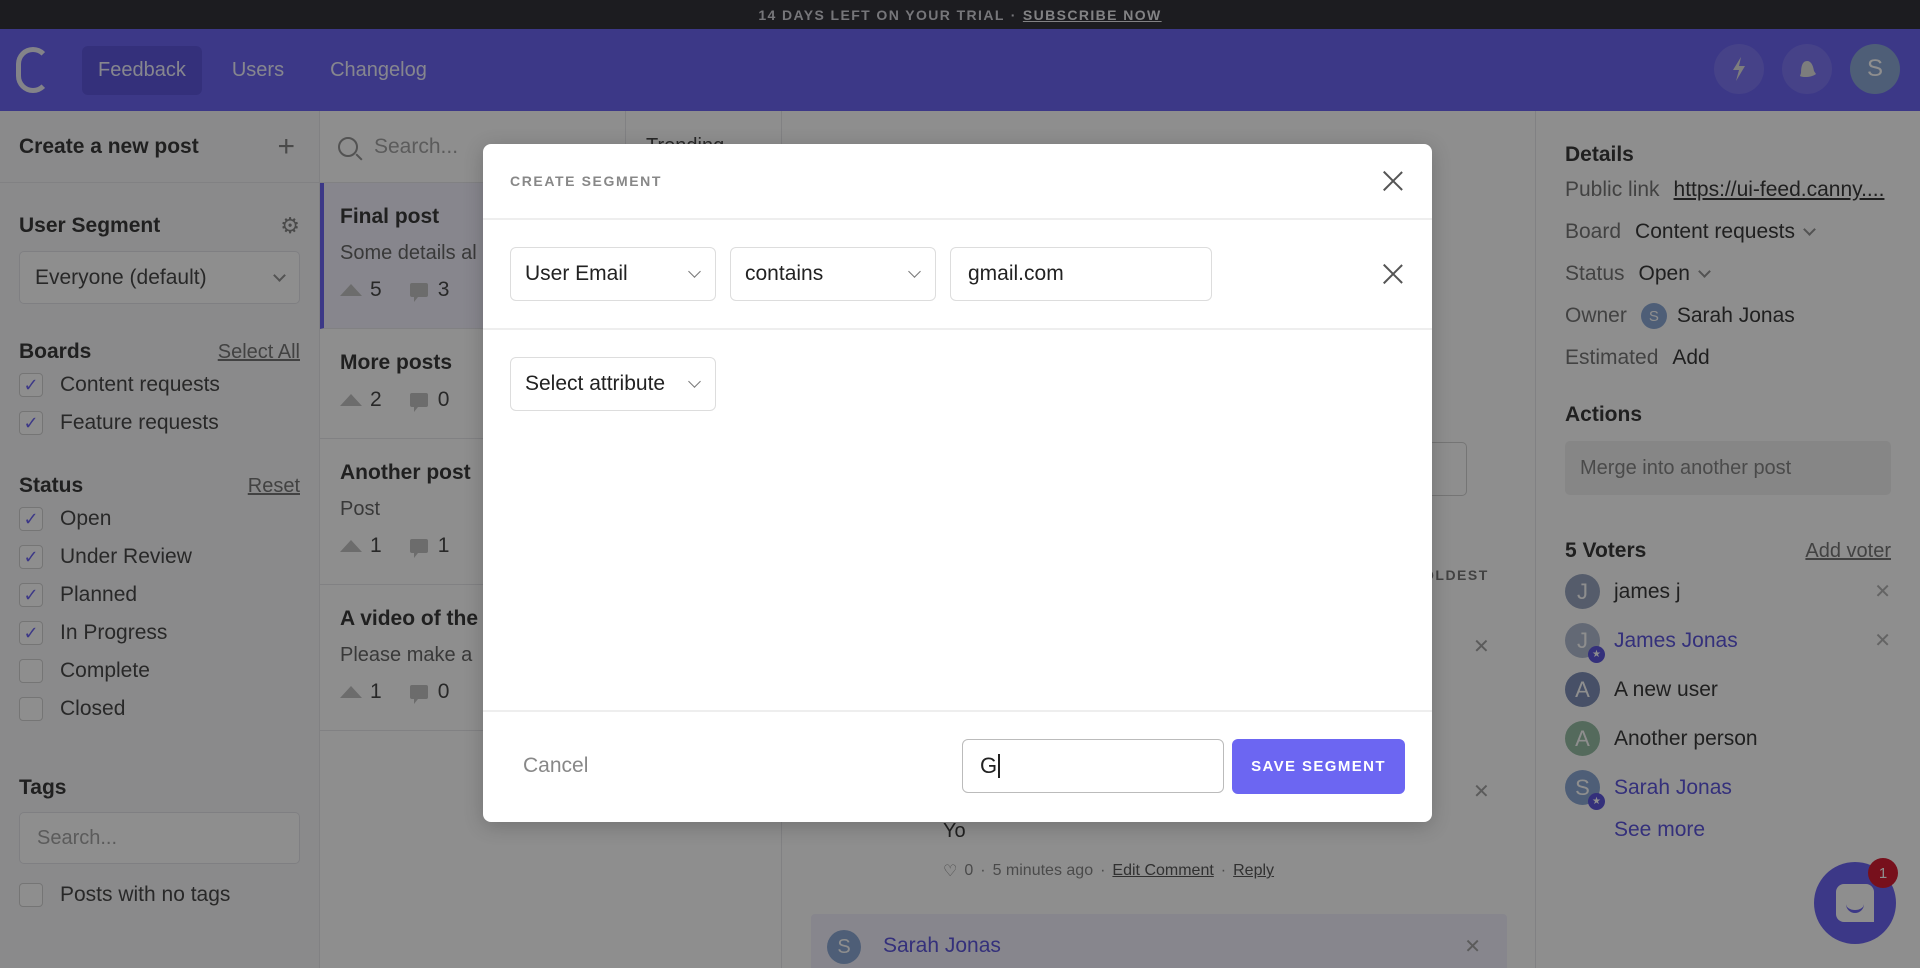  Describe the element at coordinates (833, 274) in the screenshot. I see `operator-select: contains` at that location.